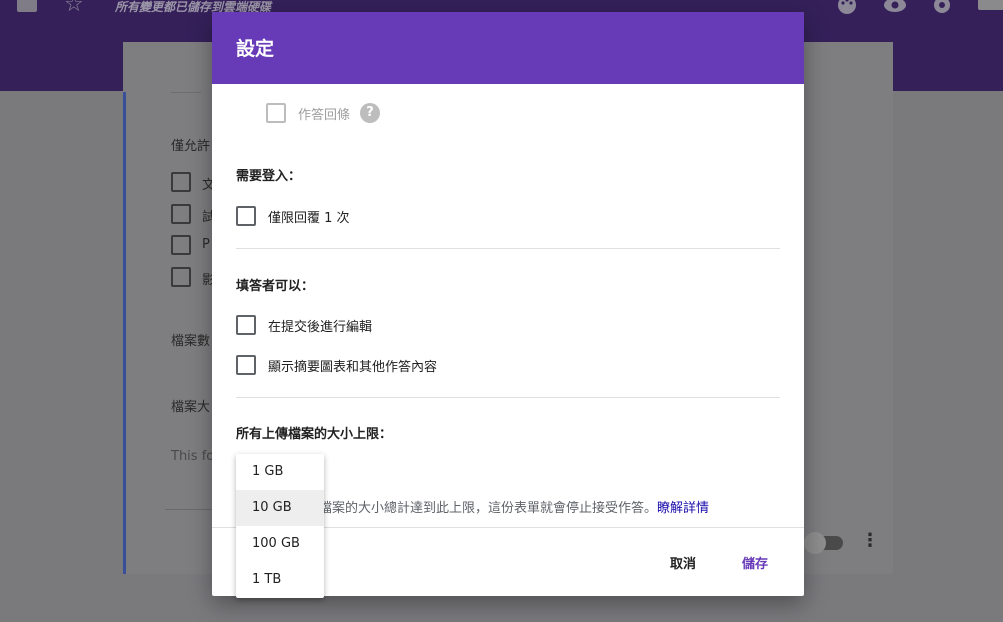 The width and height of the screenshot is (1003, 622). I want to click on card-divider, so click(186, 92).